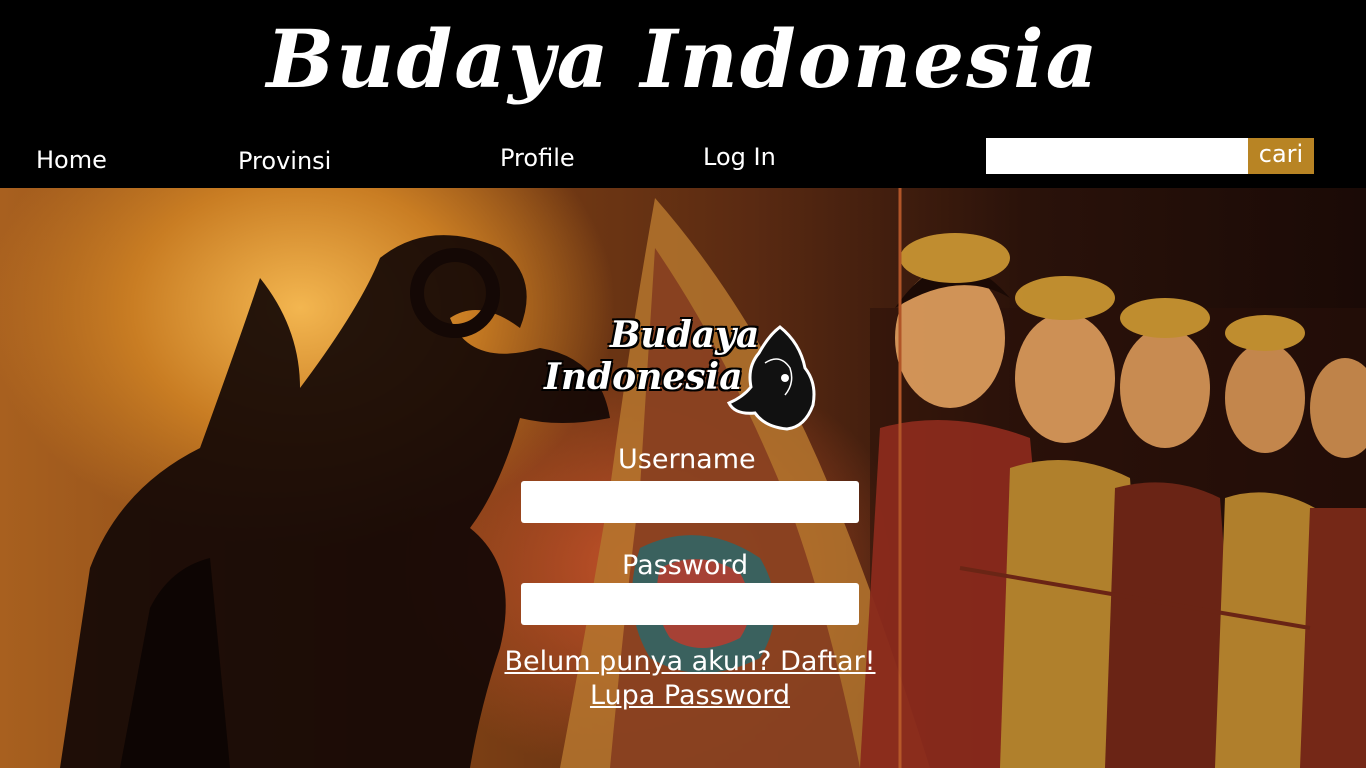  I want to click on nav-profile: Profile, so click(537, 158).